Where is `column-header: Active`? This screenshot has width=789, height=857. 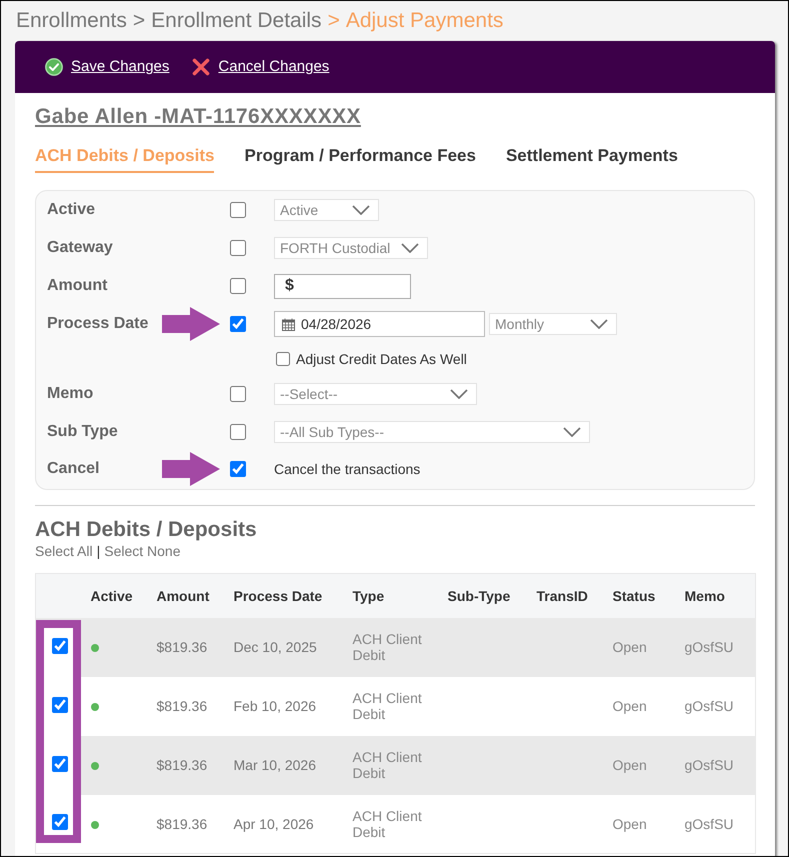
column-header: Active is located at coordinates (113, 596).